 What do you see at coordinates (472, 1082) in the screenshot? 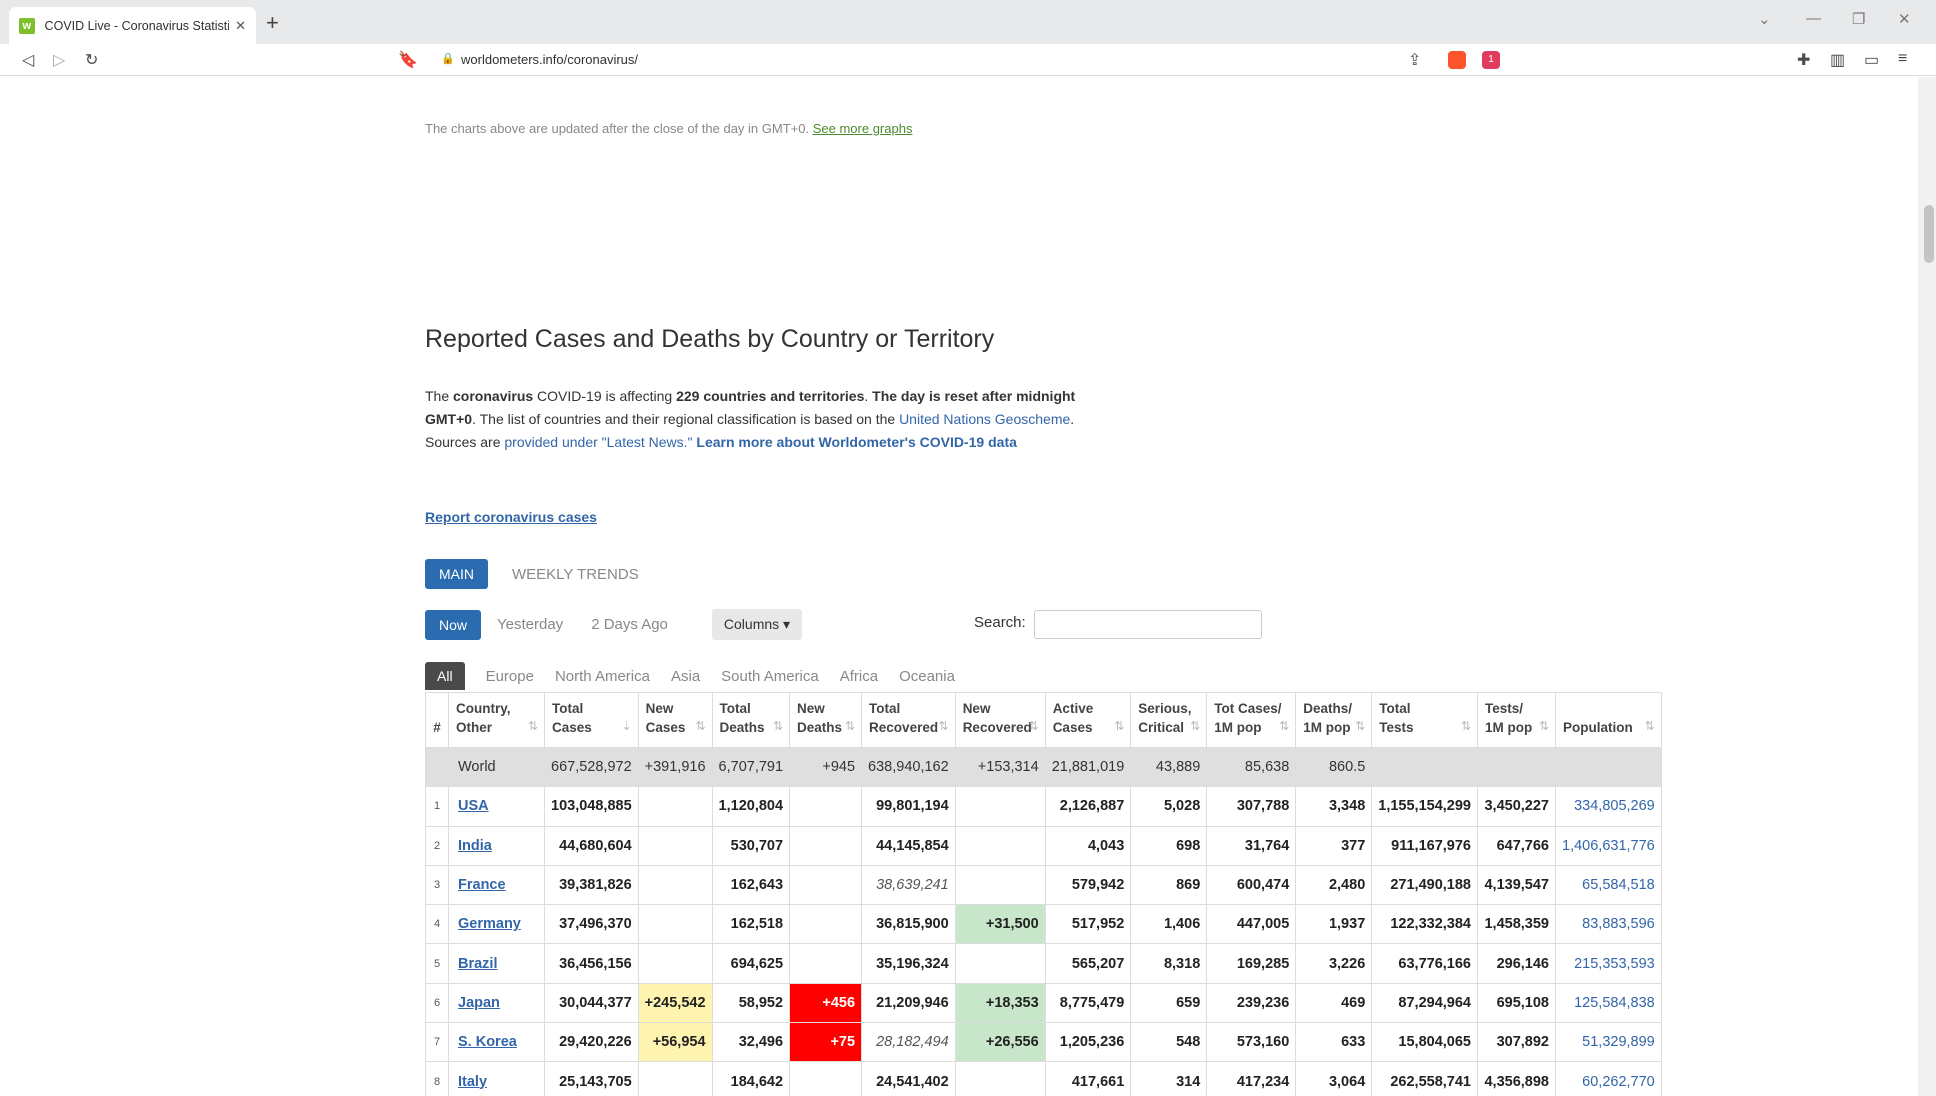
I see `country-link: Italy` at bounding box center [472, 1082].